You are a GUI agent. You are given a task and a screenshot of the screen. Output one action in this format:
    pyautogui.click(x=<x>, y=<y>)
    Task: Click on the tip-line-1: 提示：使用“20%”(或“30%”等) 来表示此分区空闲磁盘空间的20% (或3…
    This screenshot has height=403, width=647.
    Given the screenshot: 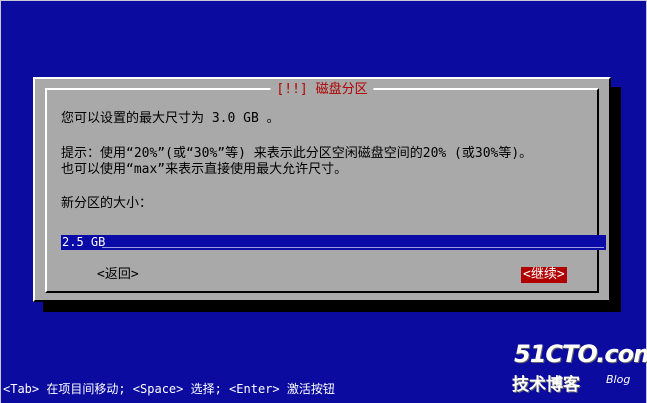 What is the action you would take?
    pyautogui.click(x=297, y=153)
    